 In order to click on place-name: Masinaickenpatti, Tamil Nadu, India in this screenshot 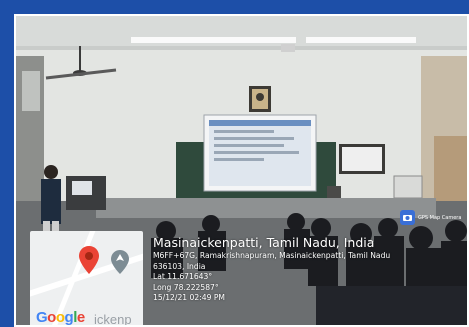, I will do `click(264, 242)`.